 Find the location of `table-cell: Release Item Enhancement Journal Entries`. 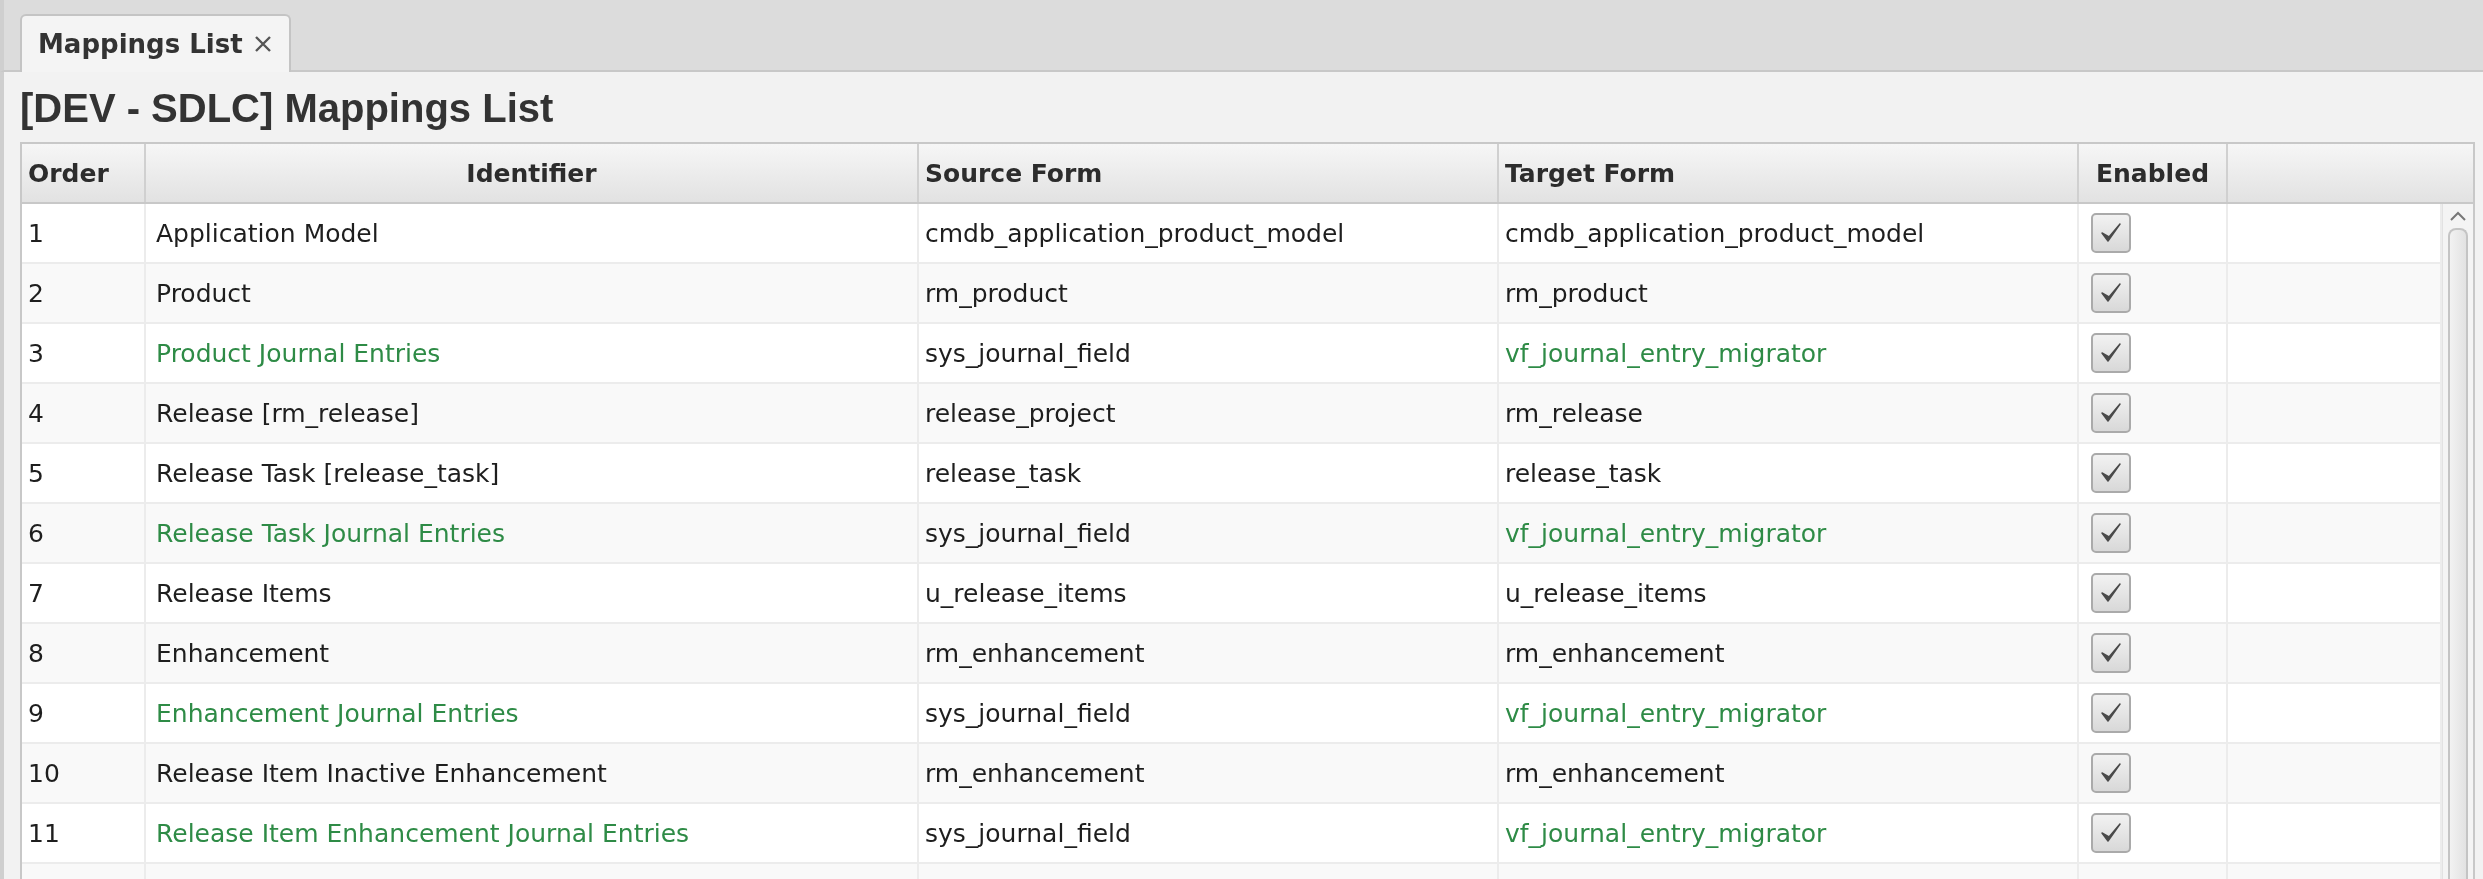

table-cell: Release Item Enhancement Journal Entries is located at coordinates (532, 833).